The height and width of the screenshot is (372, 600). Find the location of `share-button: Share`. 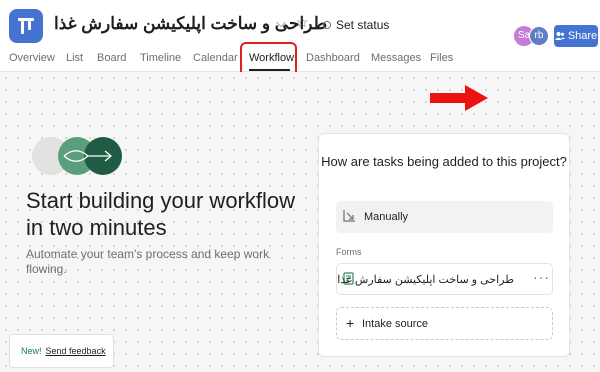

share-button: Share is located at coordinates (576, 36).